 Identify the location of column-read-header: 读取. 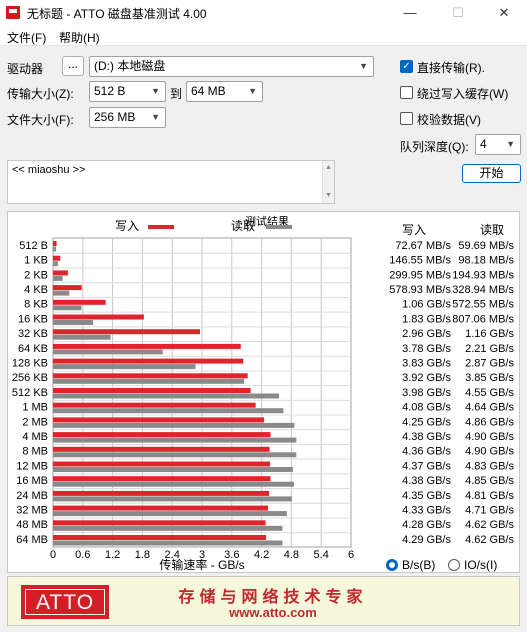
(492, 230).